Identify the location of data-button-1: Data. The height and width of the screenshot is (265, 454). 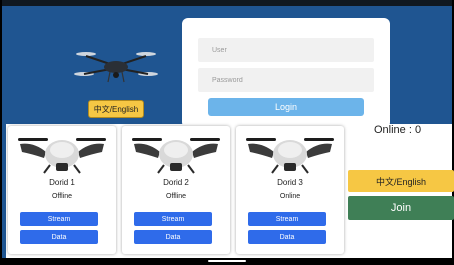
(59, 237).